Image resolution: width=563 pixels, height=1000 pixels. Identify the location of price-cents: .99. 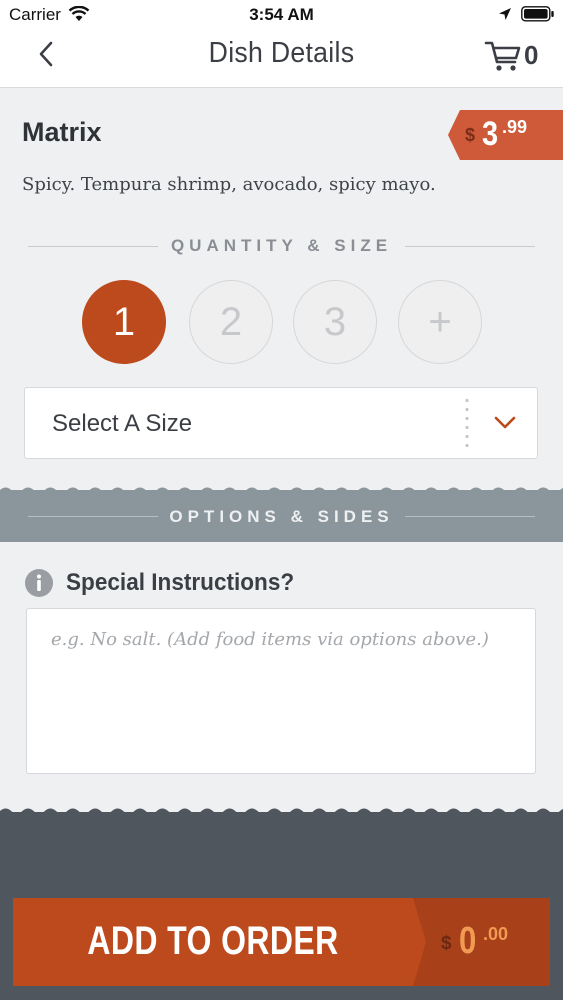
(515, 127).